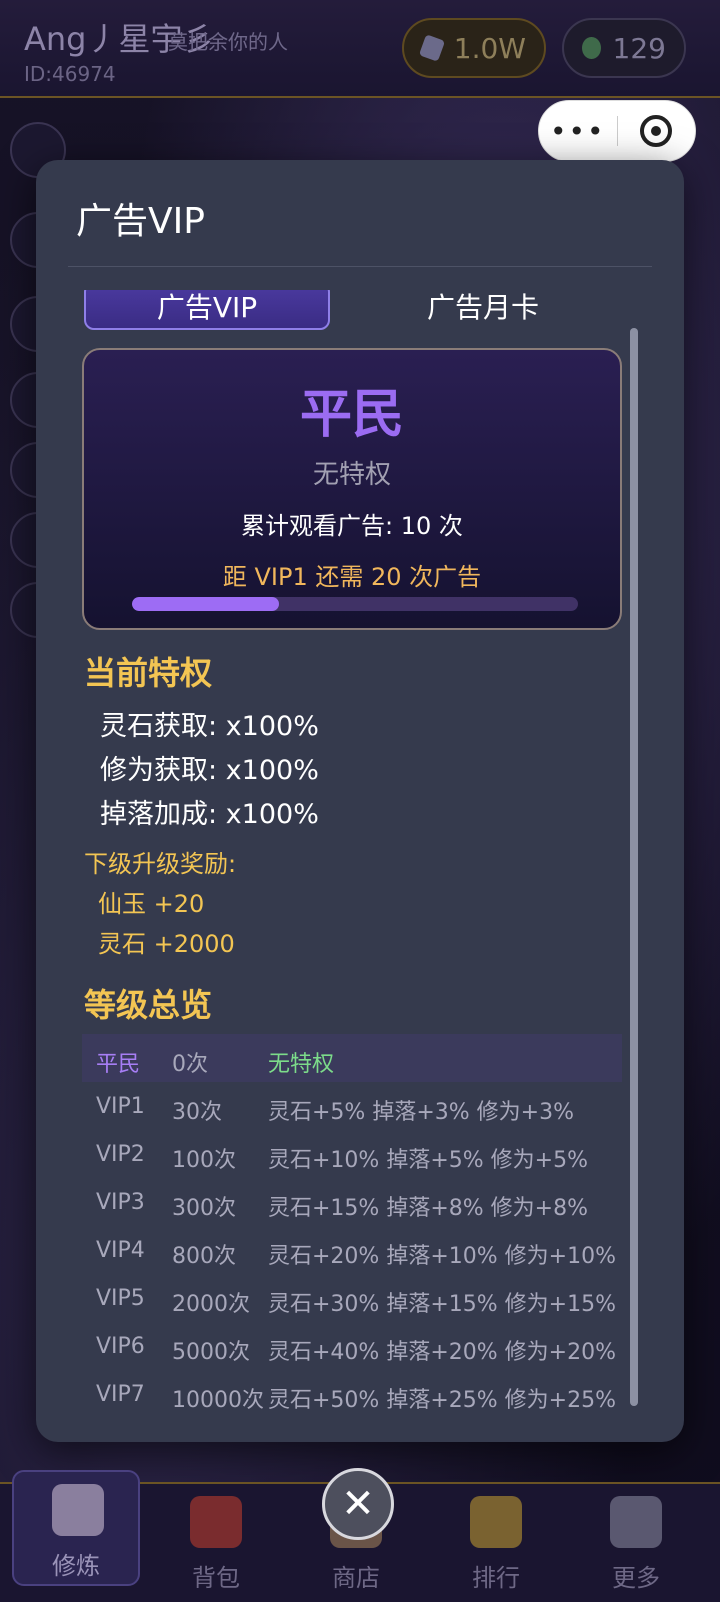 The width and height of the screenshot is (720, 1602). I want to click on level-ad-count: 5000次, so click(211, 1352).